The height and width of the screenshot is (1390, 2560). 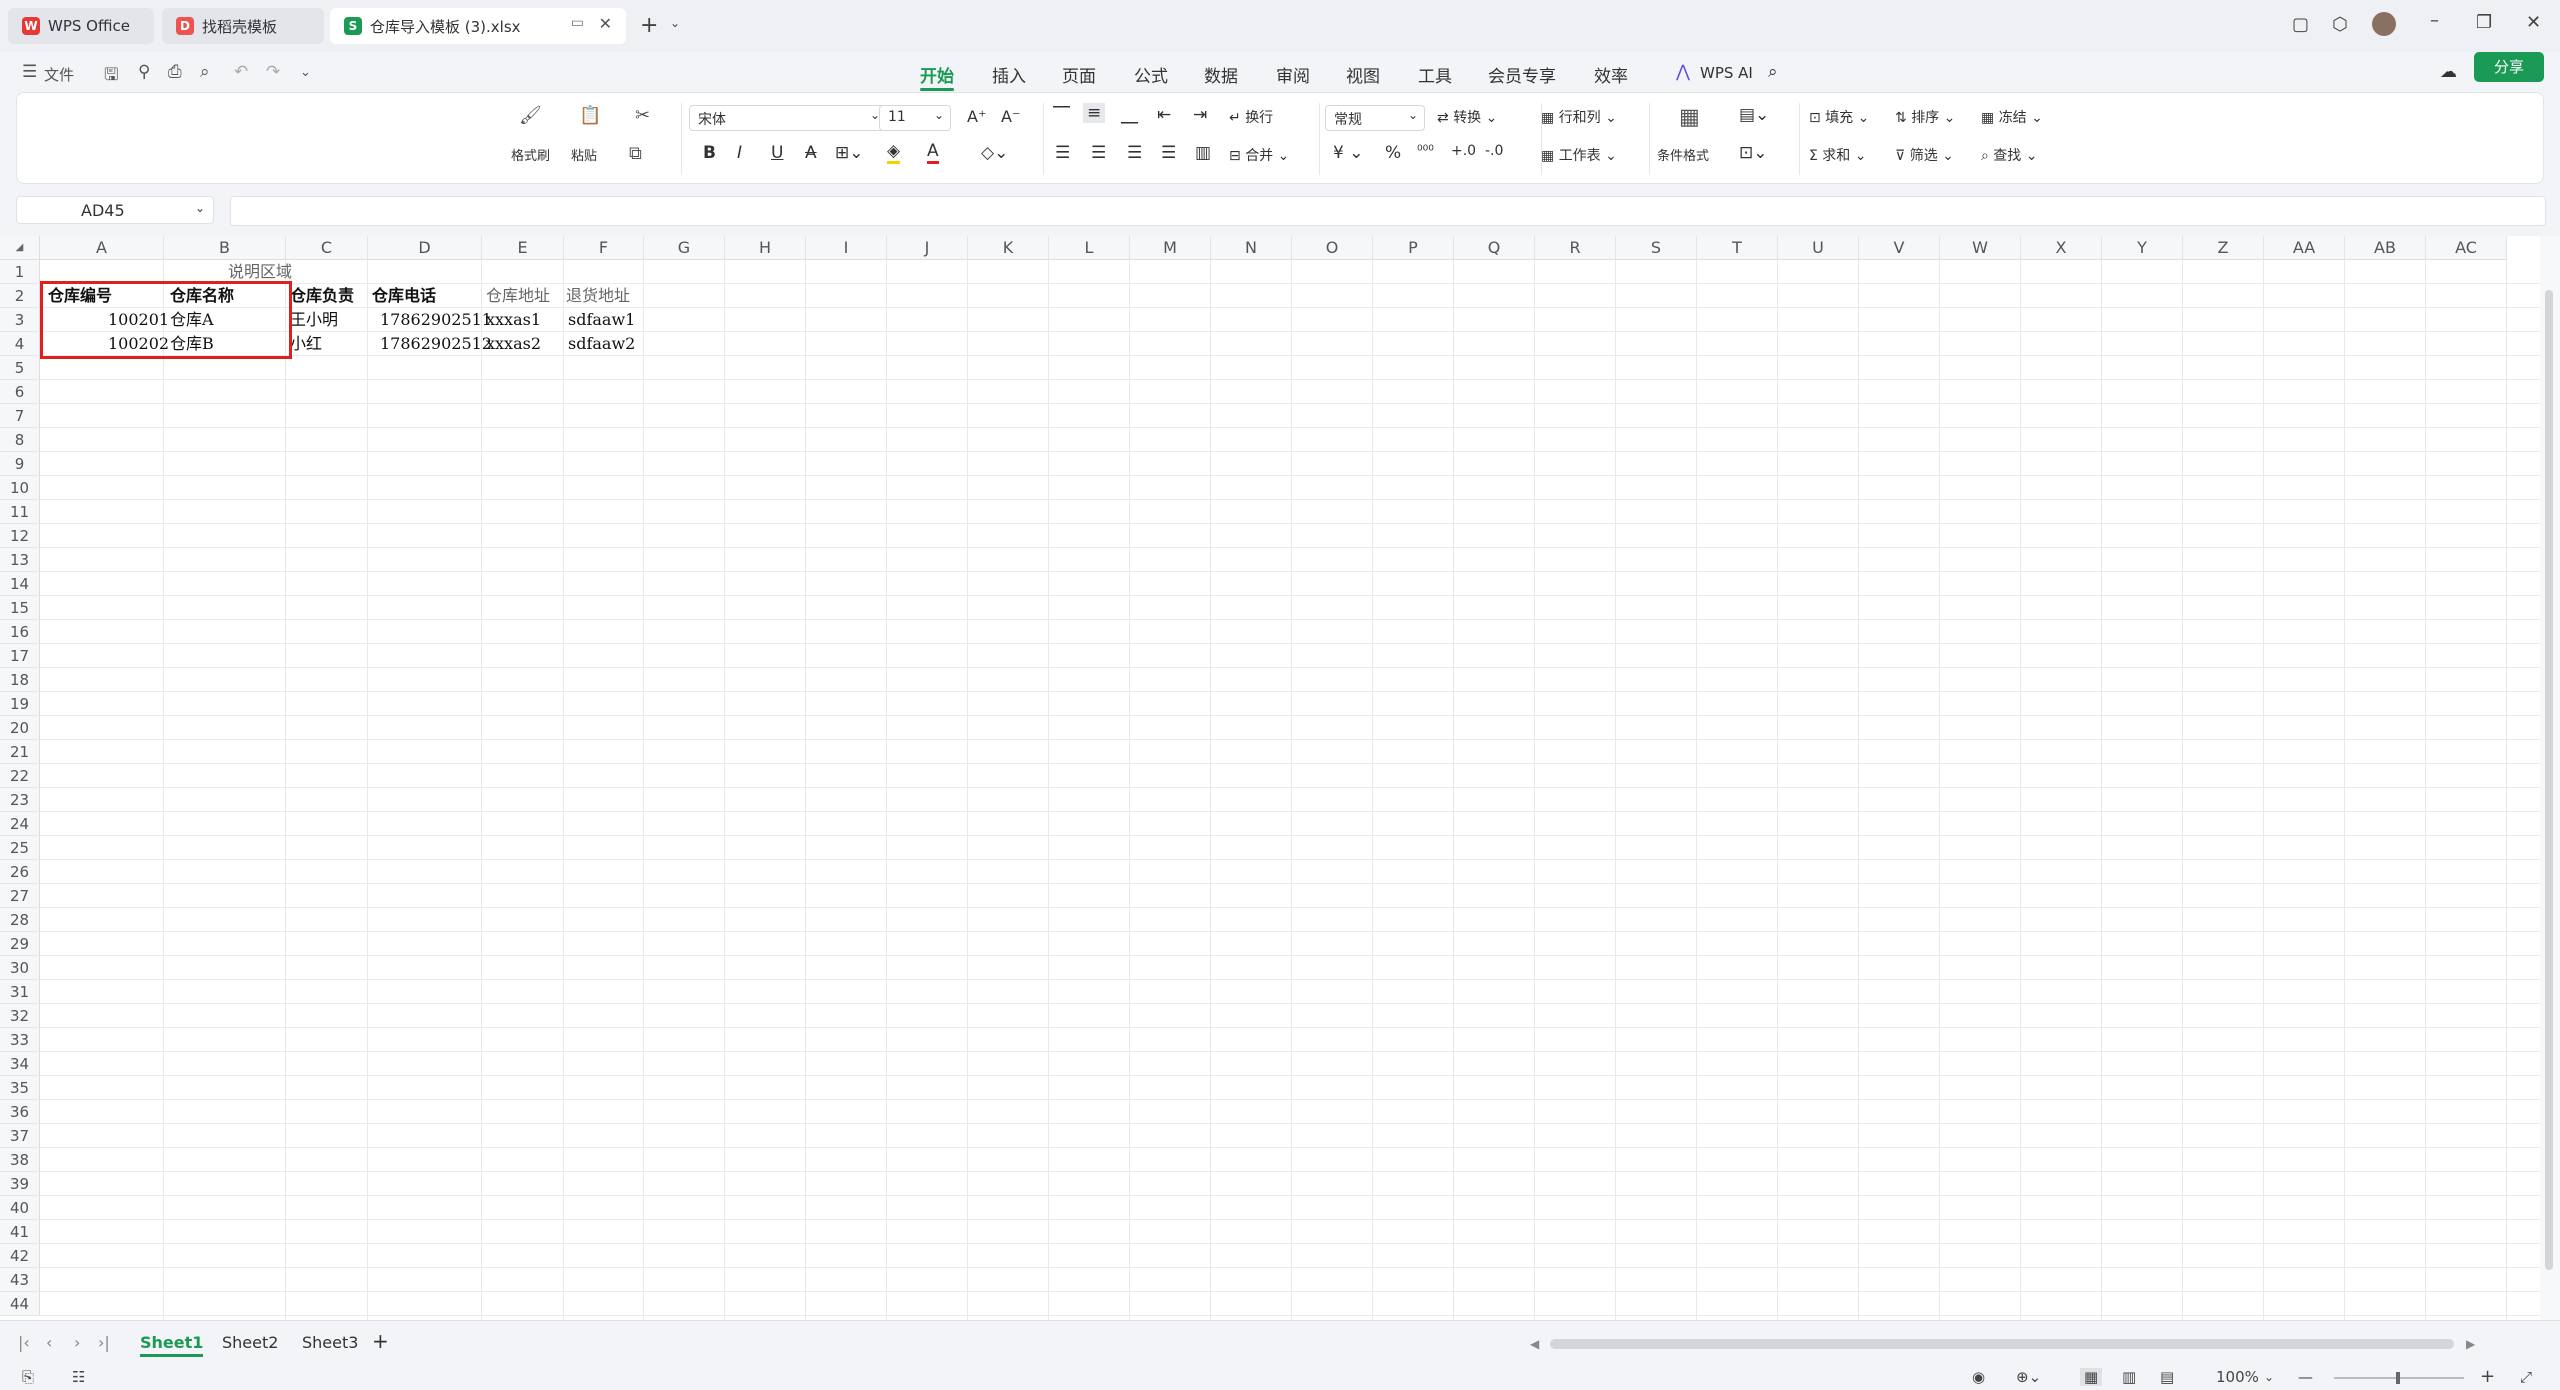 I want to click on row-header-15: 15, so click(x=20, y=608).